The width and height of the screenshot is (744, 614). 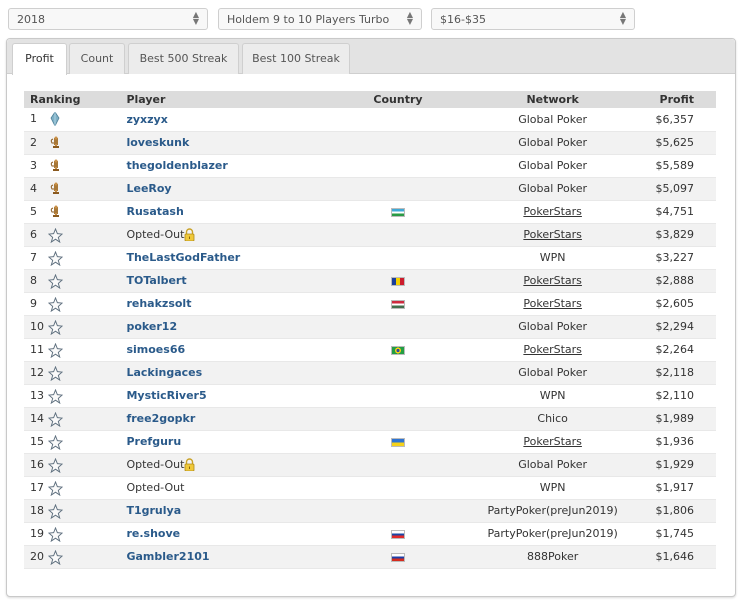 What do you see at coordinates (398, 557) in the screenshot?
I see `ru-flag-icon` at bounding box center [398, 557].